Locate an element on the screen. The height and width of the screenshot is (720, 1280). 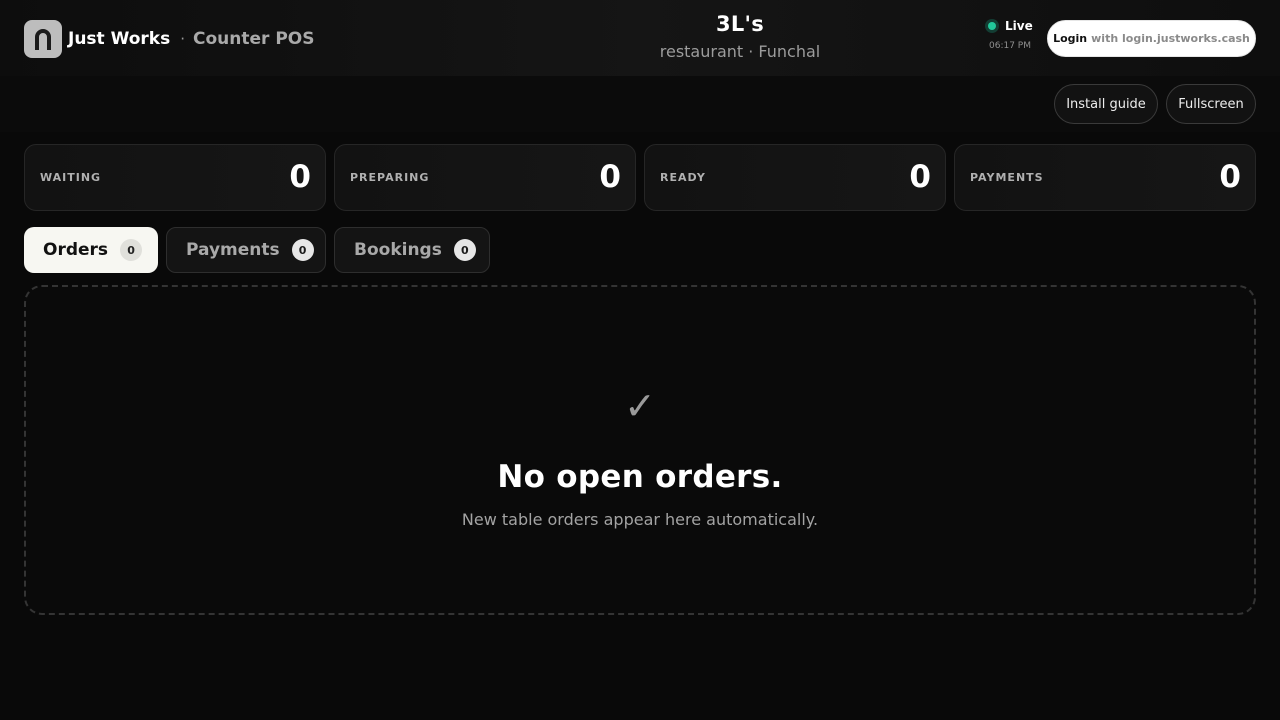
live-status: Live 06:17 PM is located at coordinates (1010, 35).